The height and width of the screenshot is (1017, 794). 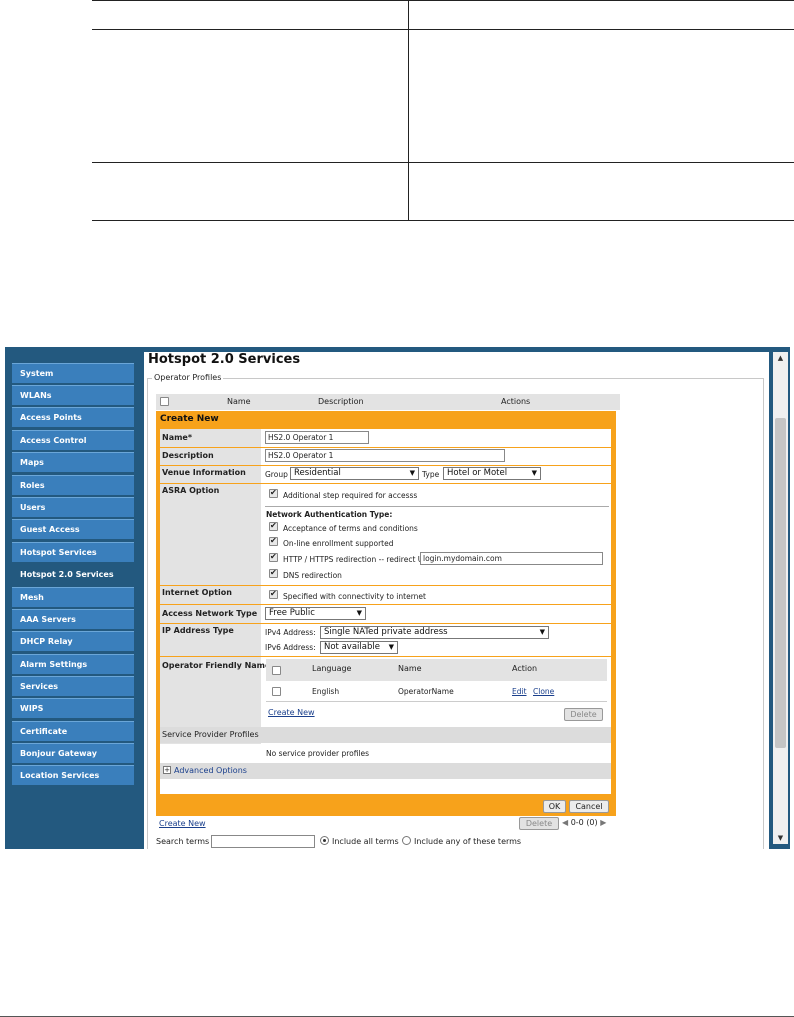 I want to click on asra-checkbox-label: Additional step required for accesss, so click(x=350, y=495).